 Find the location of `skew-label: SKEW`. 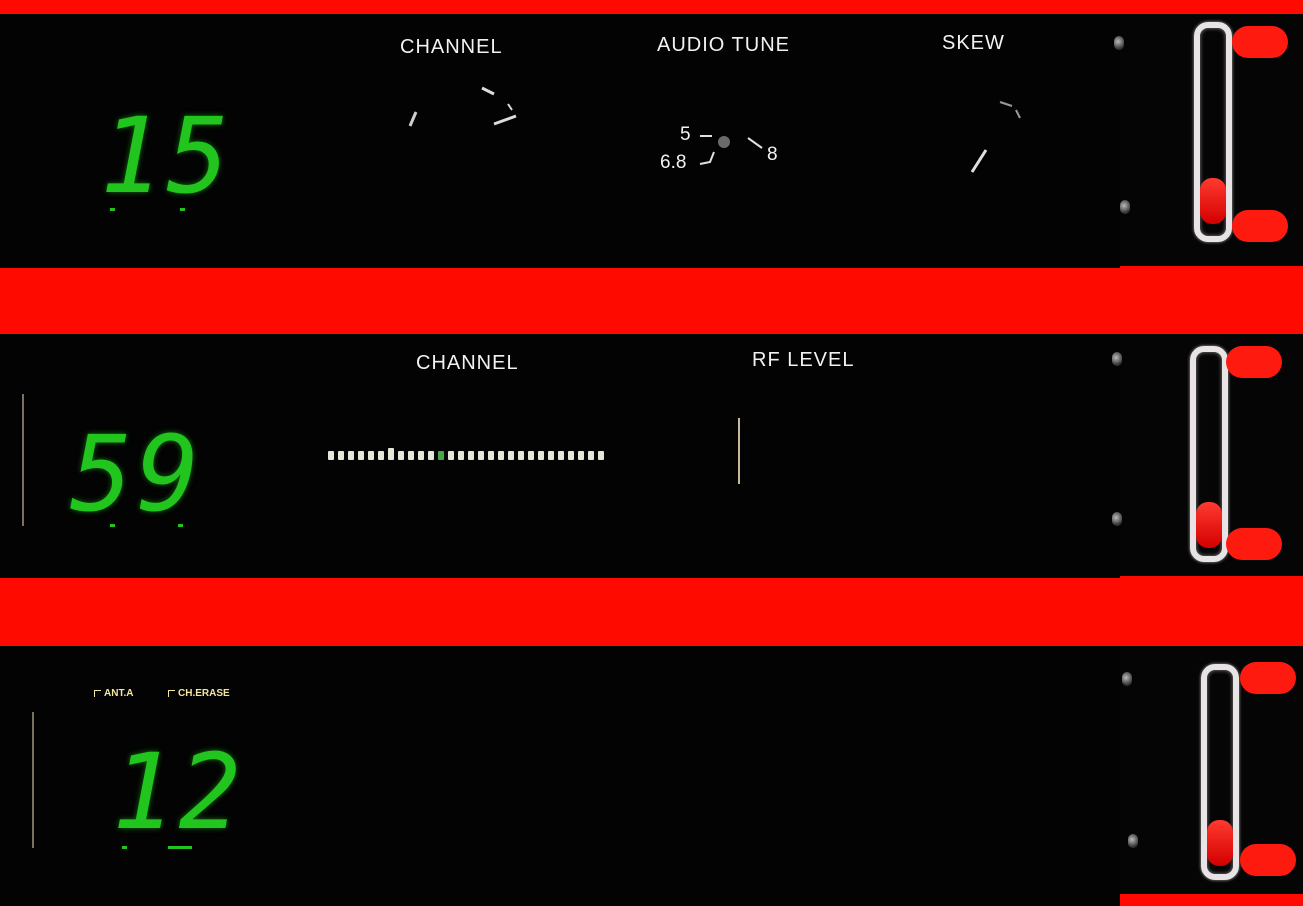

skew-label: SKEW is located at coordinates (973, 43).